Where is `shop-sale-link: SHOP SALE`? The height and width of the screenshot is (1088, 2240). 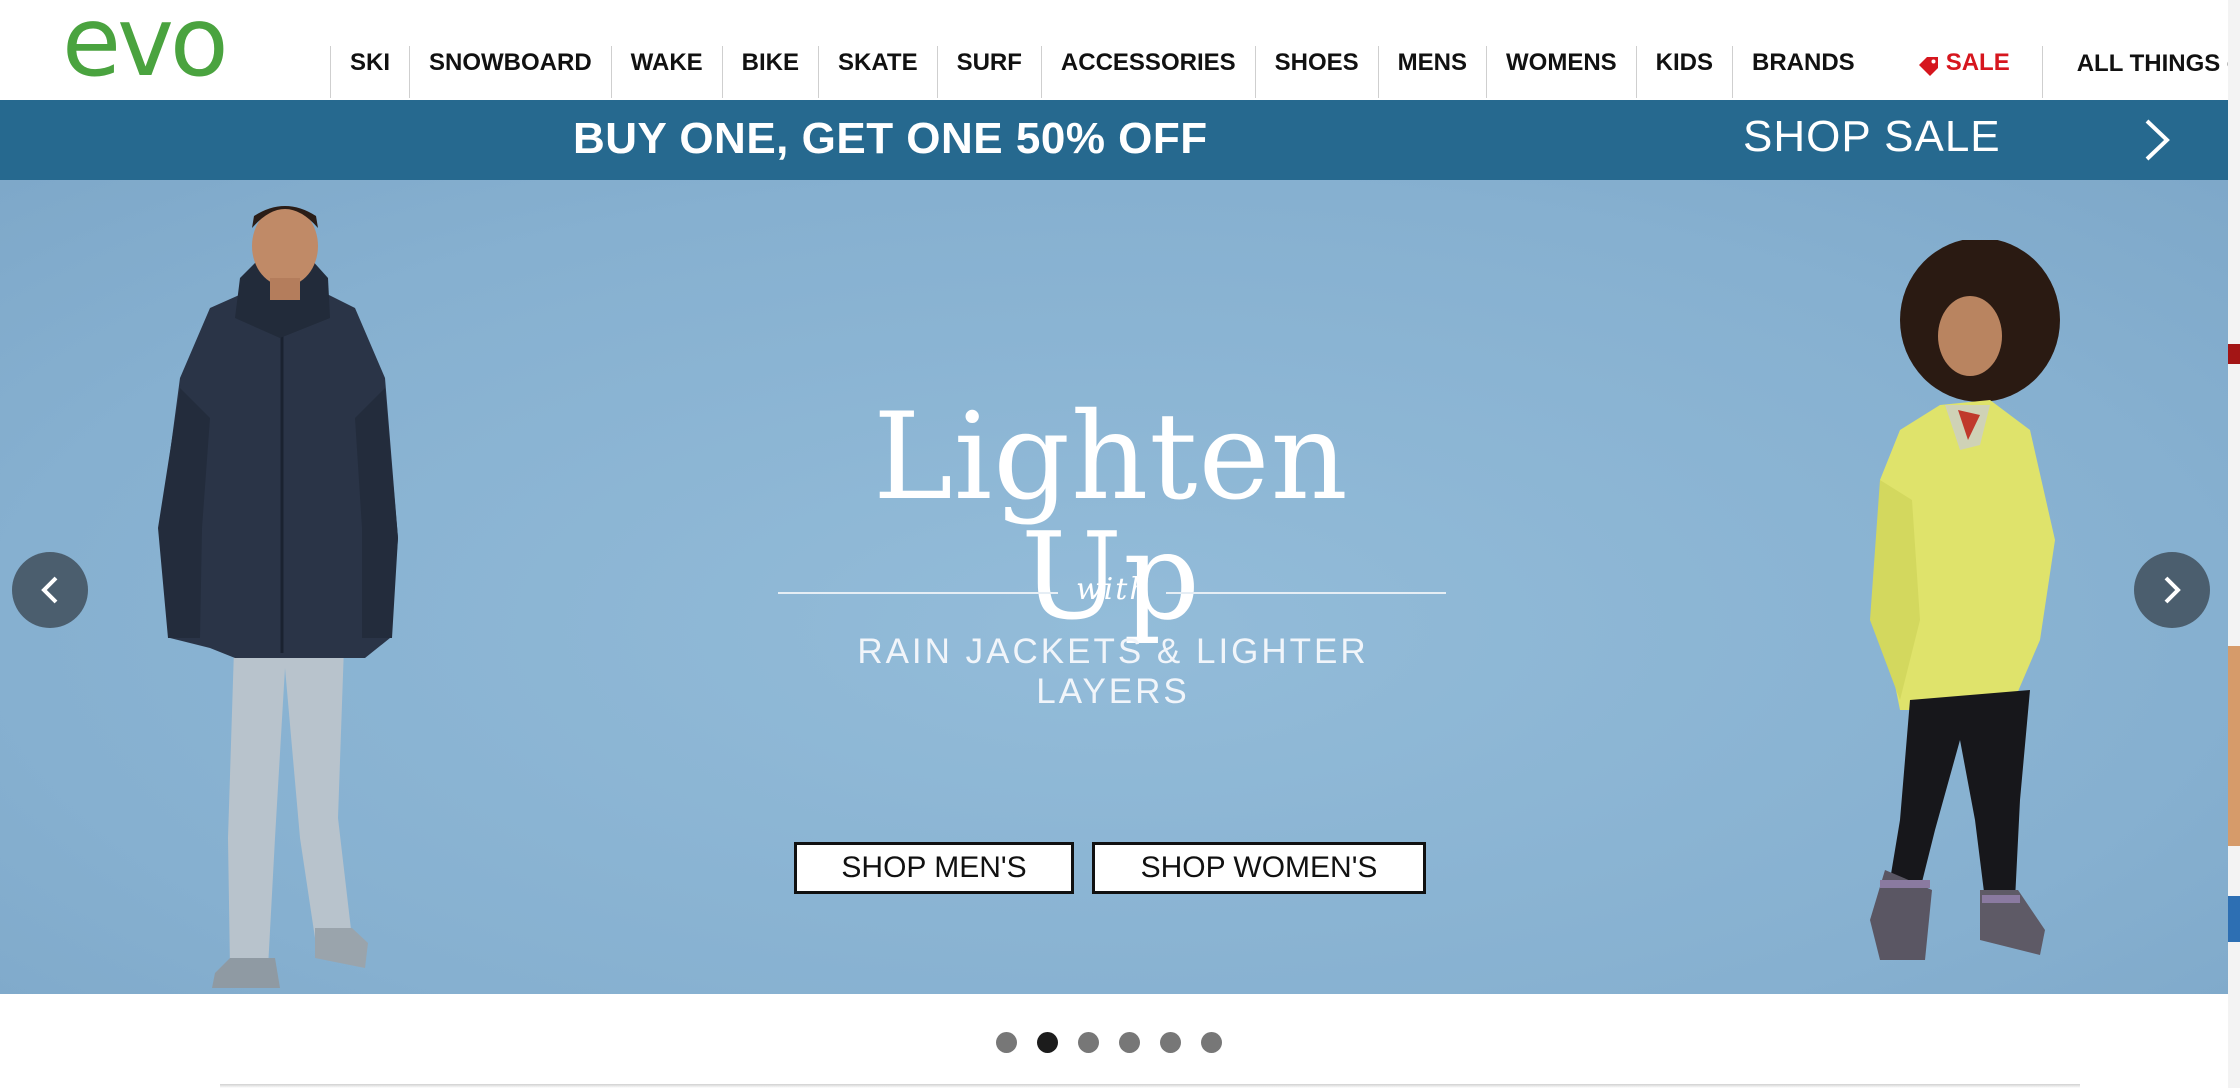 shop-sale-link: SHOP SALE is located at coordinates (1872, 137).